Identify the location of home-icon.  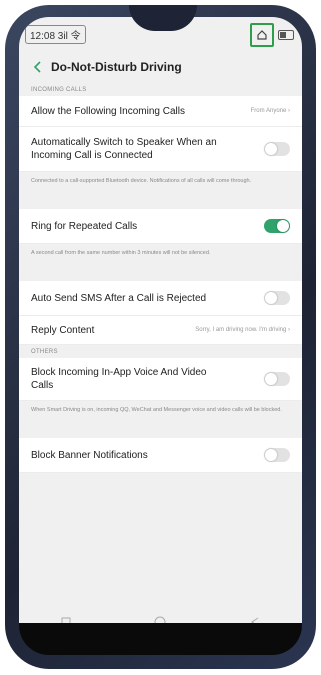
(262, 35).